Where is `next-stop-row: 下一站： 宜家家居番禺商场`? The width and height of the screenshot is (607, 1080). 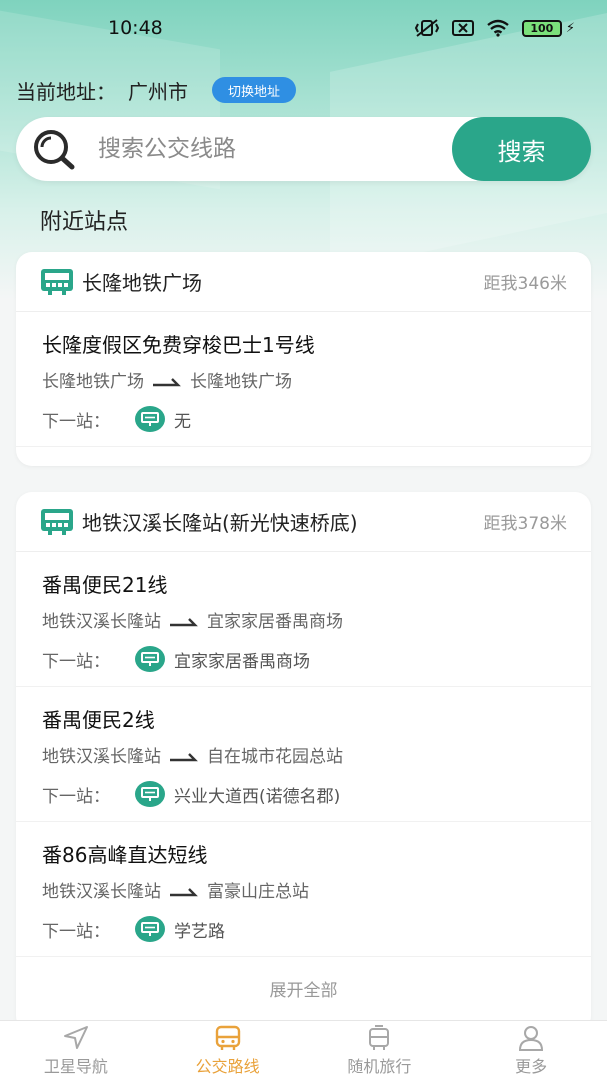
next-stop-row: 下一站： 宜家家居番禺商场 is located at coordinates (304, 659).